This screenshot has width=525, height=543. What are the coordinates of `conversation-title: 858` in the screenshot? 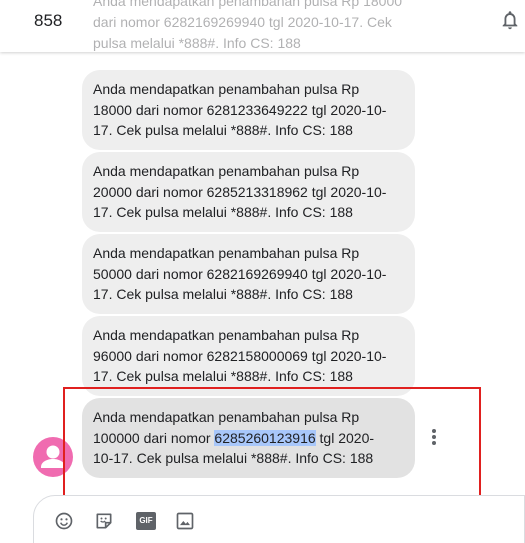 It's located at (48, 20).